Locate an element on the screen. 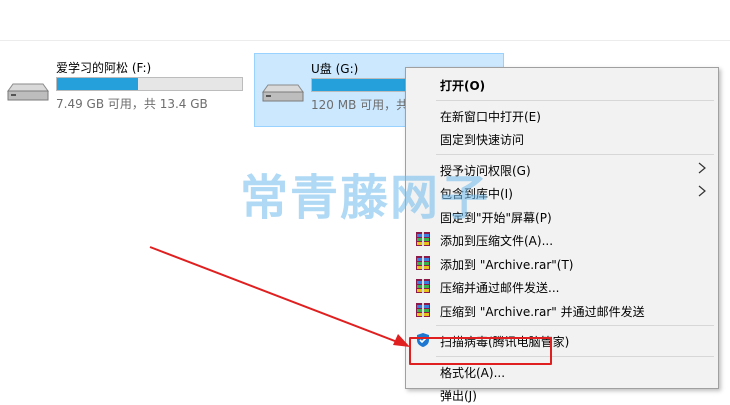  annotation-arrow is located at coordinates (279, 296).